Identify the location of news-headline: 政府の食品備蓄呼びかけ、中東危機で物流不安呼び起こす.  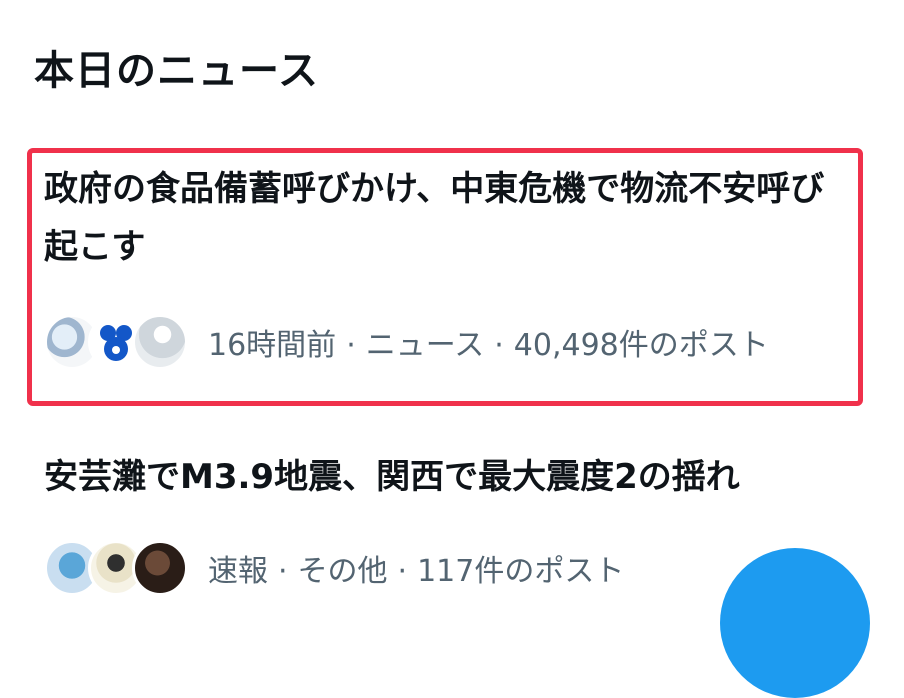
(444, 218).